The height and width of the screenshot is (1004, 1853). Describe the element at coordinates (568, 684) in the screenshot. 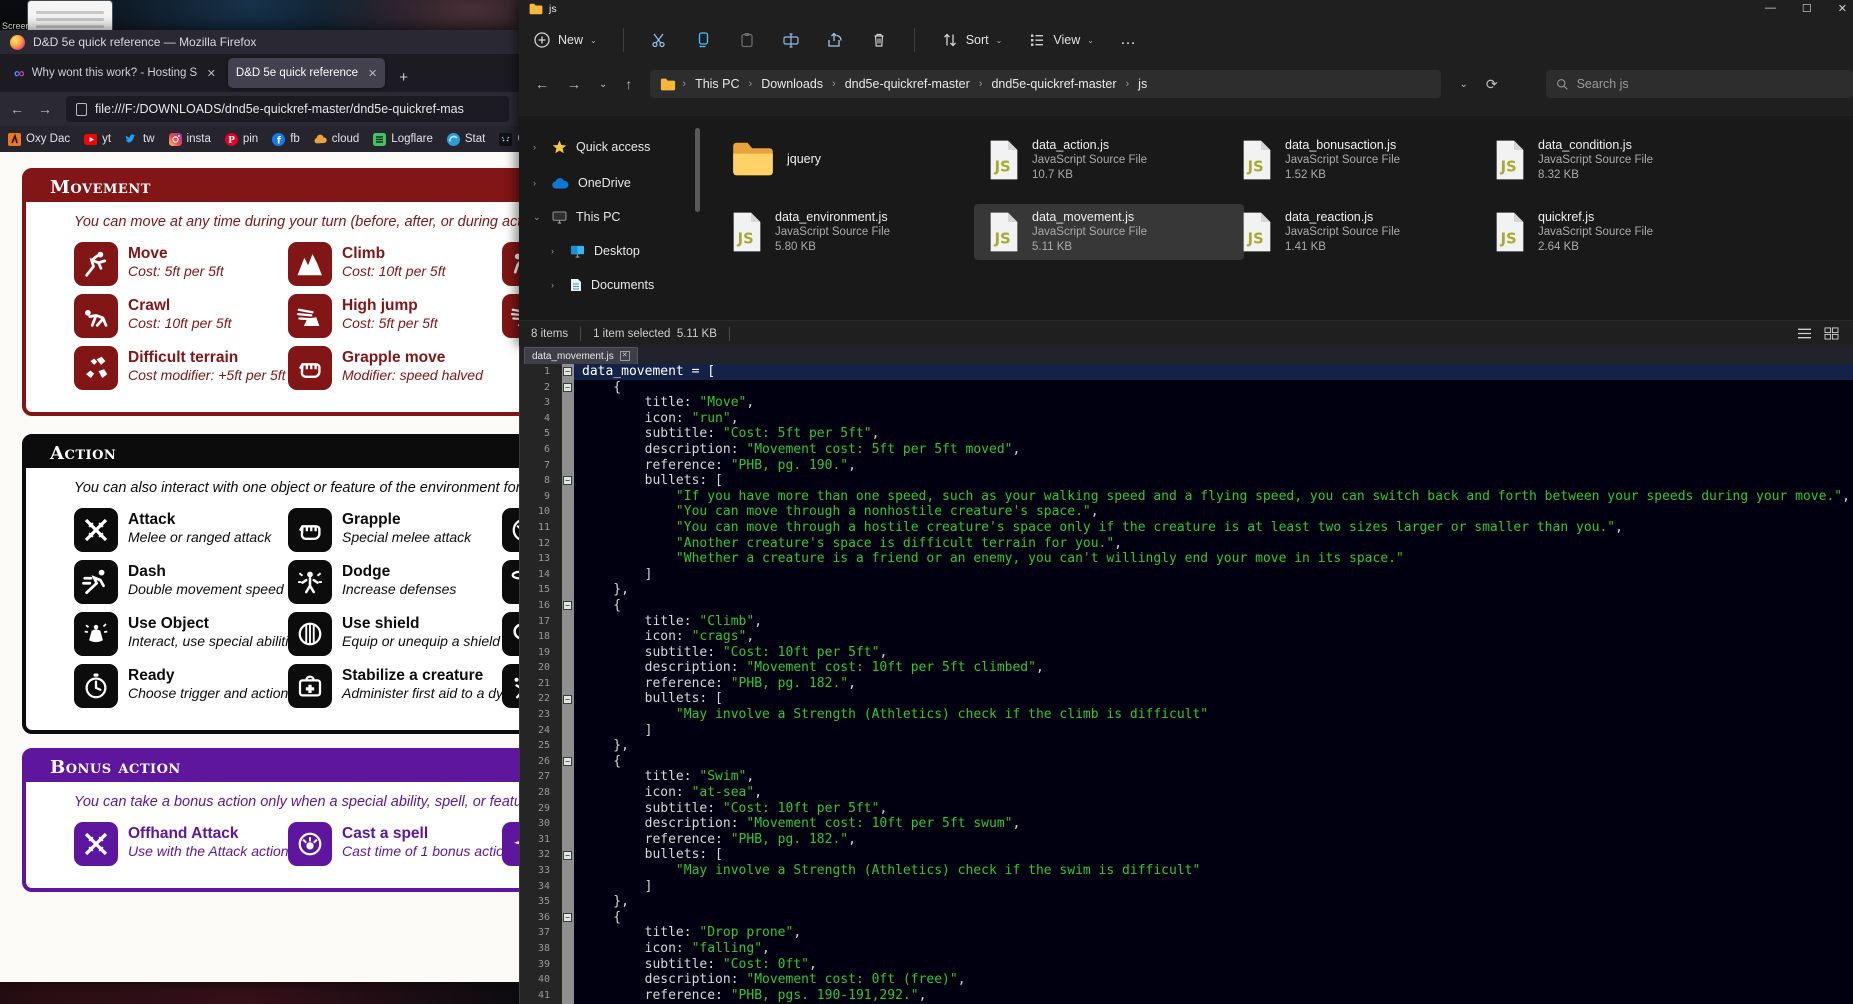

I see `fold-margin: − − − − − − − −` at that location.